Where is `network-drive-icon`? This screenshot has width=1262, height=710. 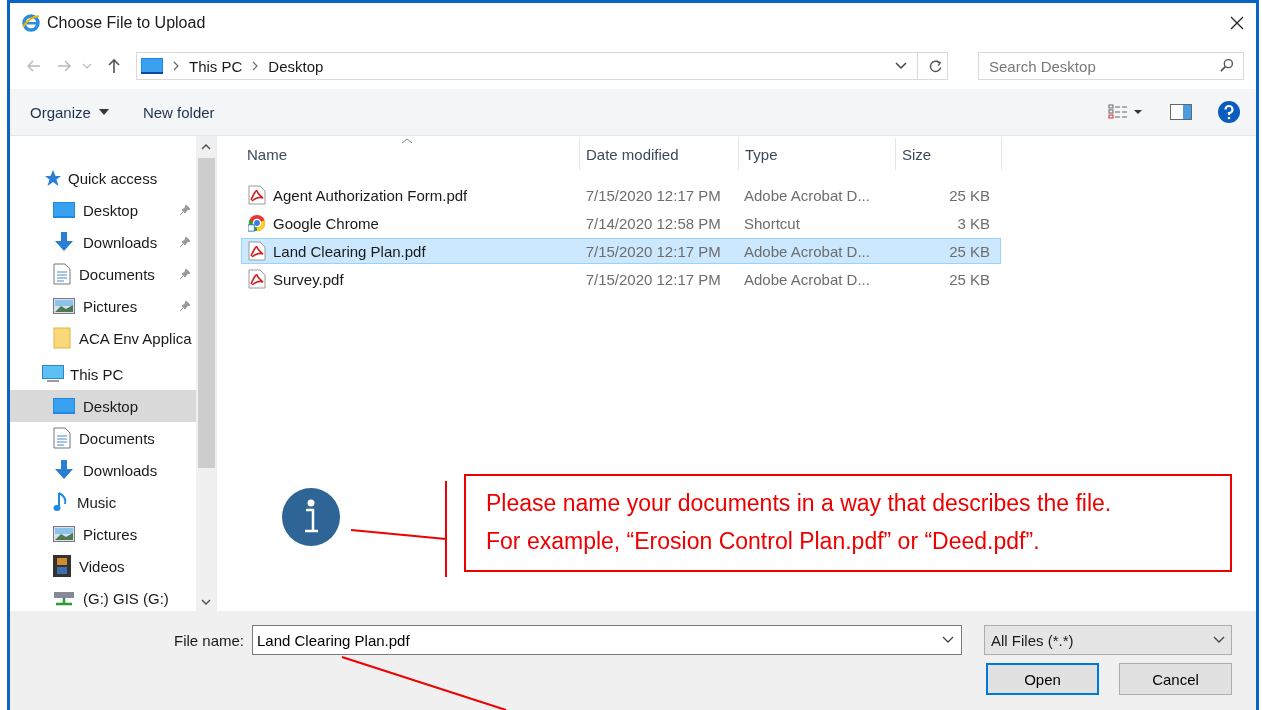 network-drive-icon is located at coordinates (64, 598).